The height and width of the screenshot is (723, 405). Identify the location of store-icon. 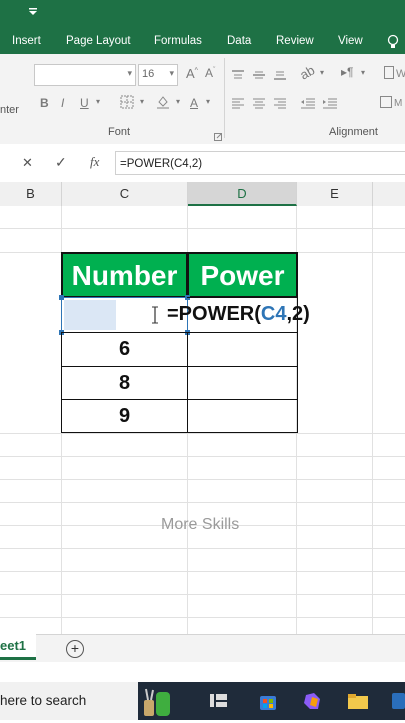
(268, 703).